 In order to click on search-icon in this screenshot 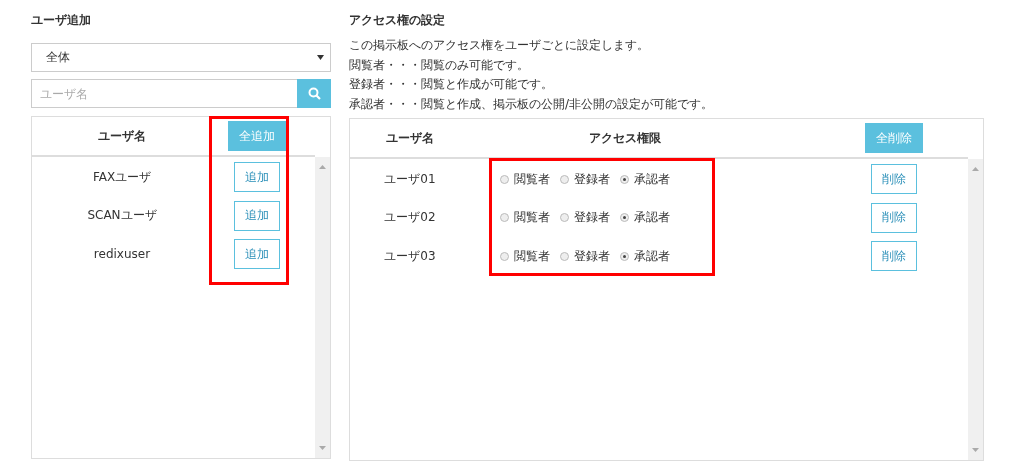, I will do `click(314, 93)`.